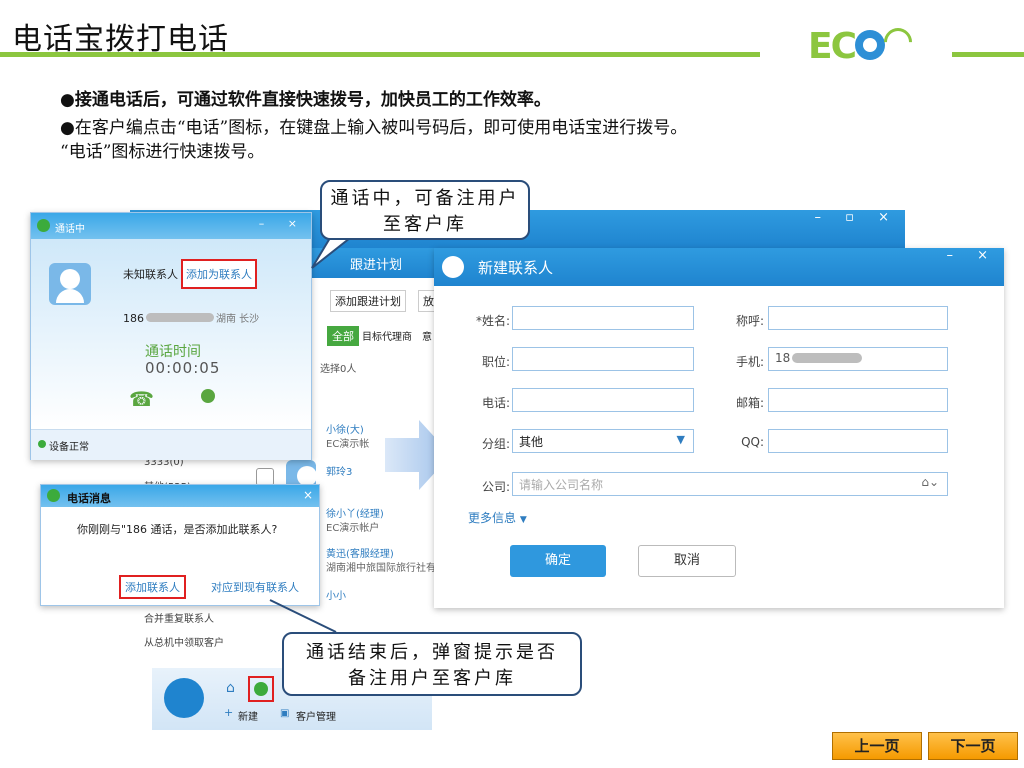 The height and width of the screenshot is (768, 1024). Describe the element at coordinates (425, 210) in the screenshot. I see `callout-top: 通话中，可备注用户至客户库` at that location.